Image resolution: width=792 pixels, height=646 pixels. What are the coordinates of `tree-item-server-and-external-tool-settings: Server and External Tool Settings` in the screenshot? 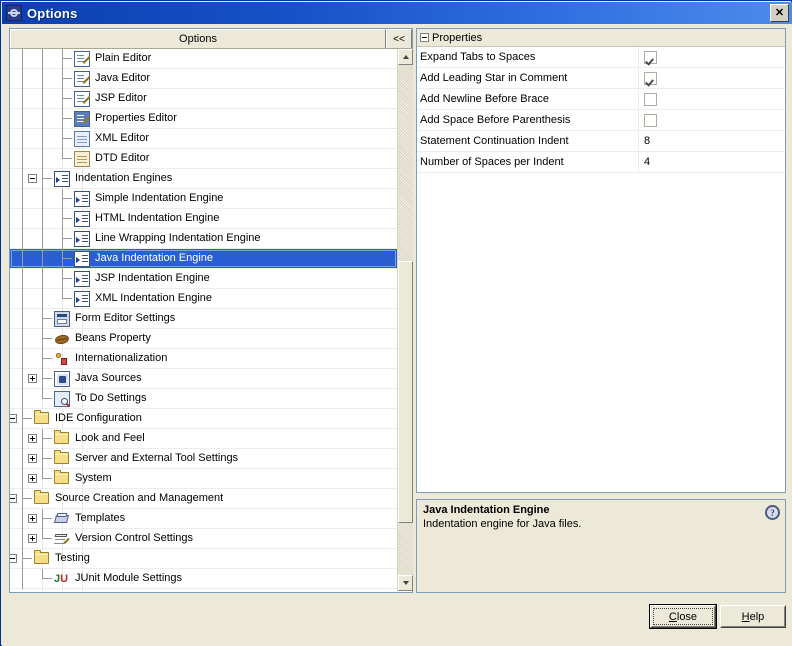 It's located at (203, 459).